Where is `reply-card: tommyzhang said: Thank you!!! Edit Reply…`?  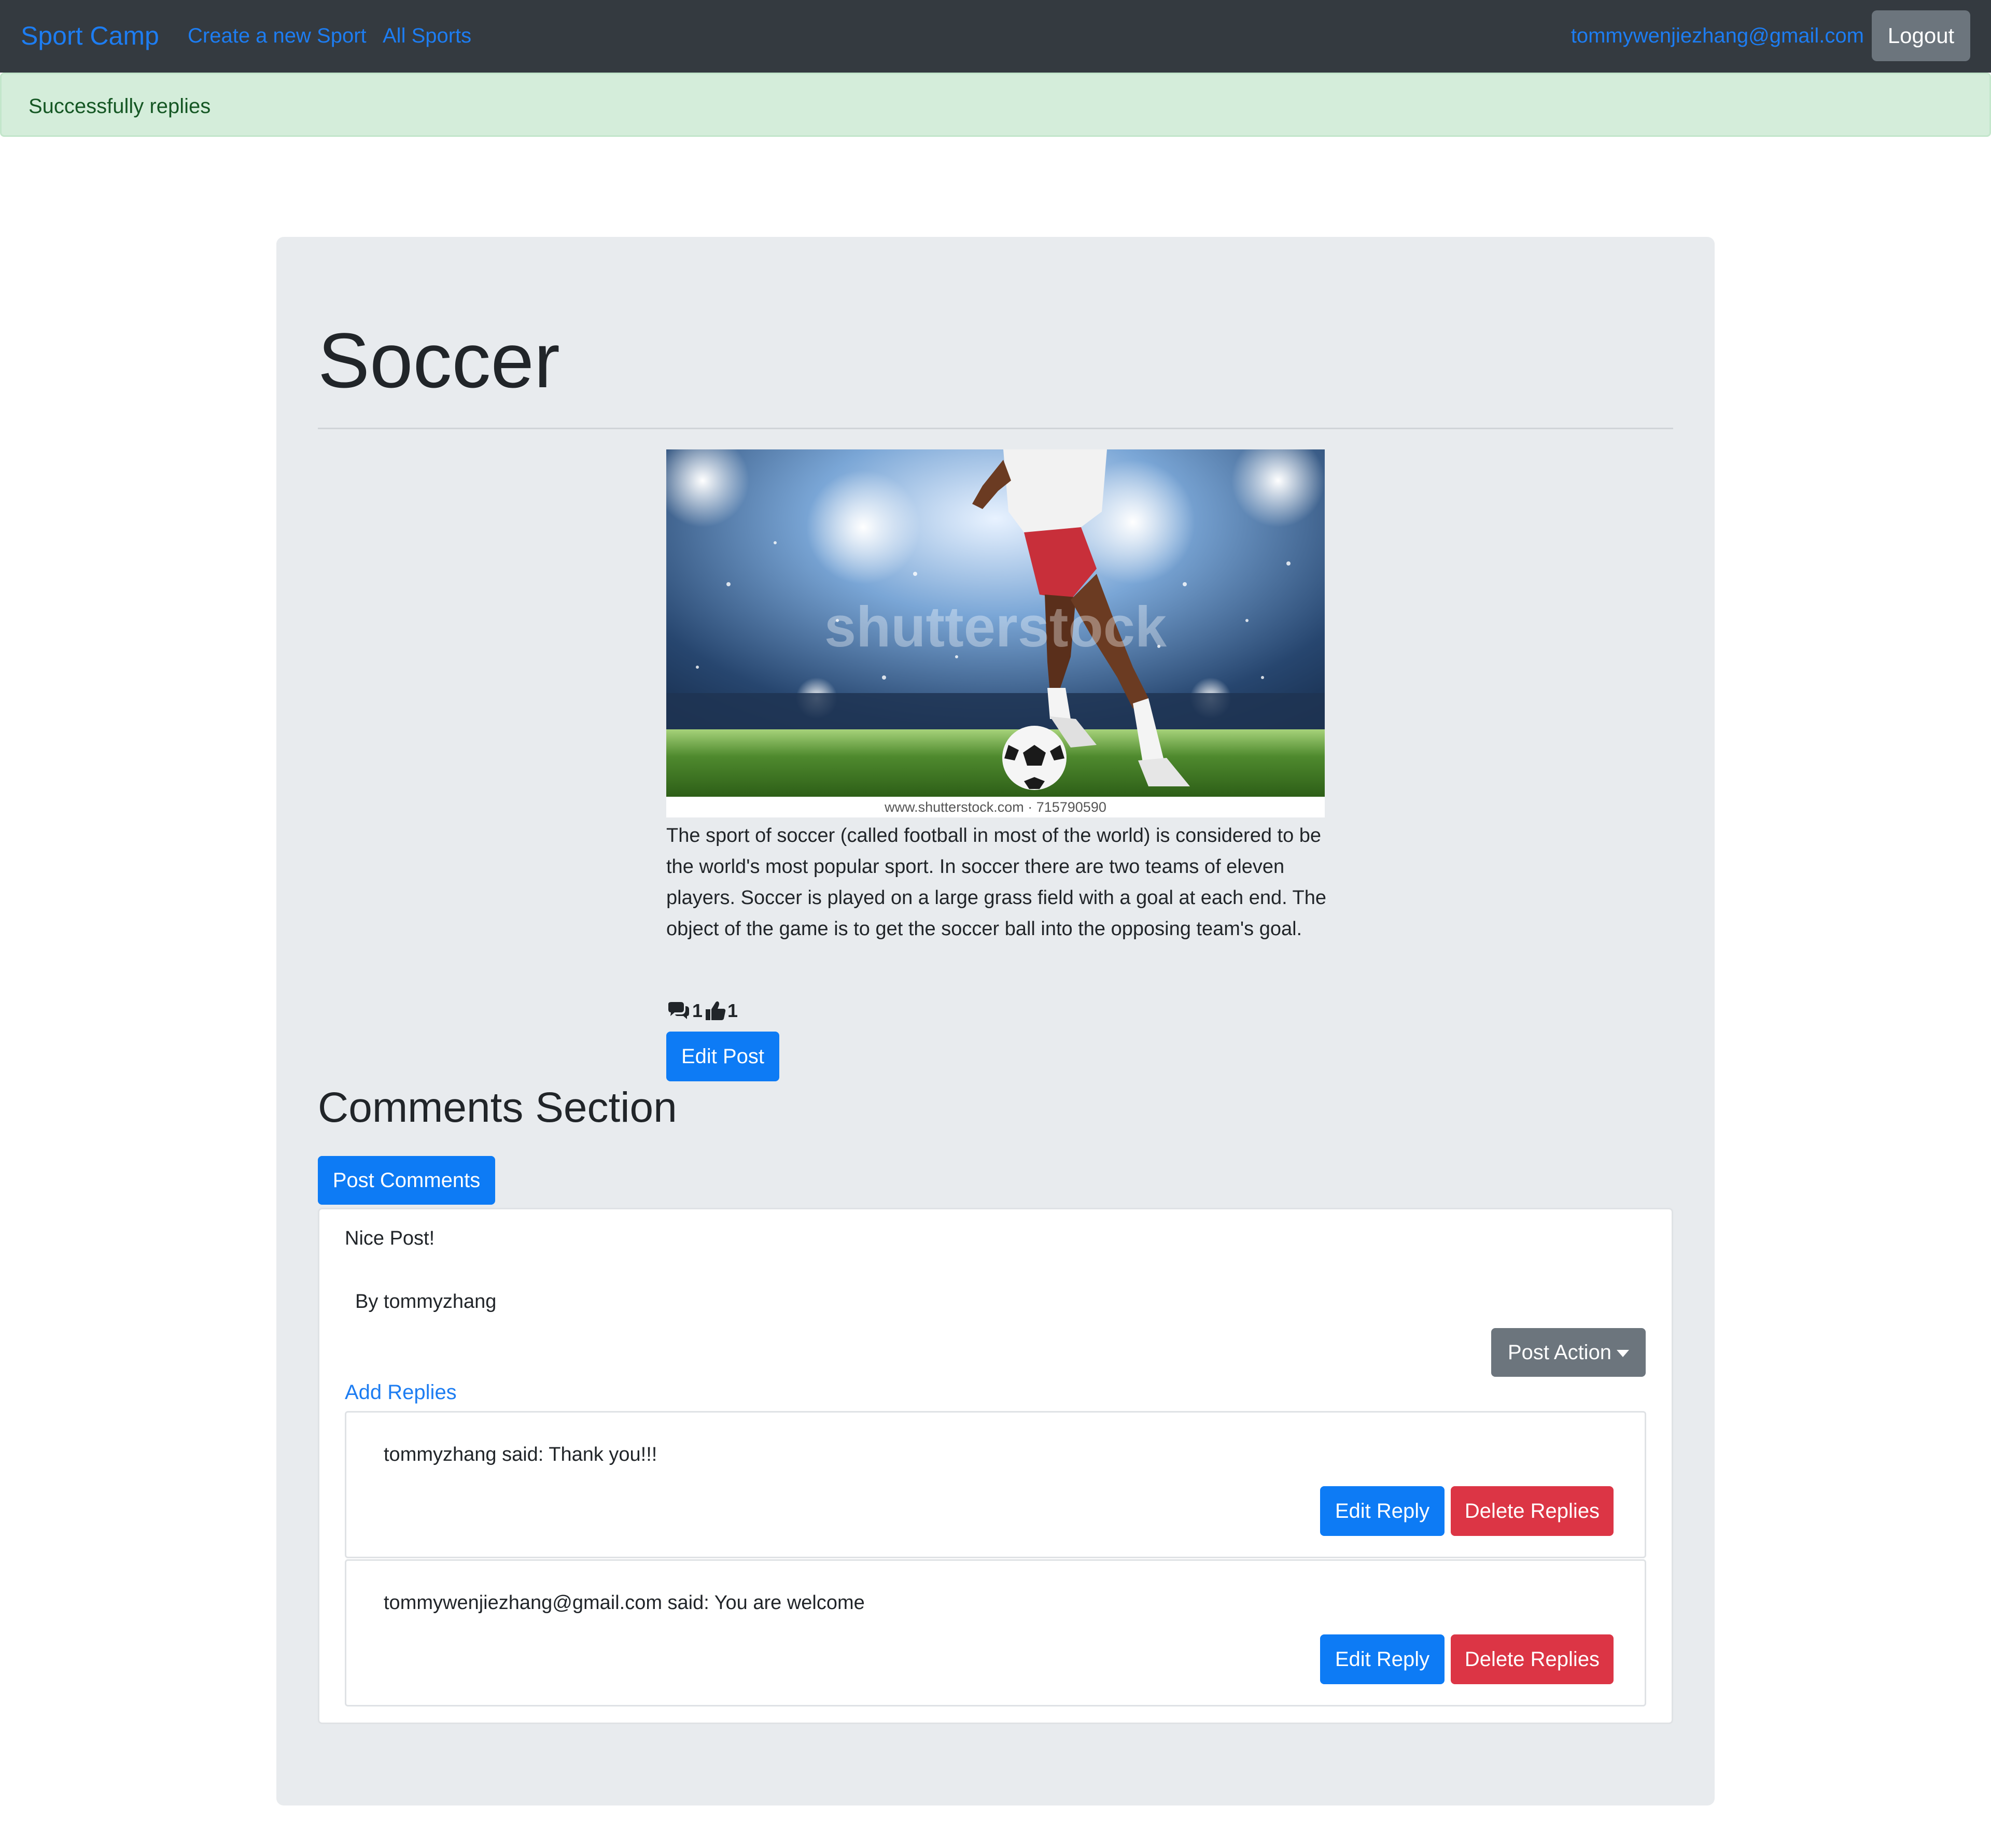 reply-card: tommyzhang said: Thank you!!! Edit Reply… is located at coordinates (995, 1484).